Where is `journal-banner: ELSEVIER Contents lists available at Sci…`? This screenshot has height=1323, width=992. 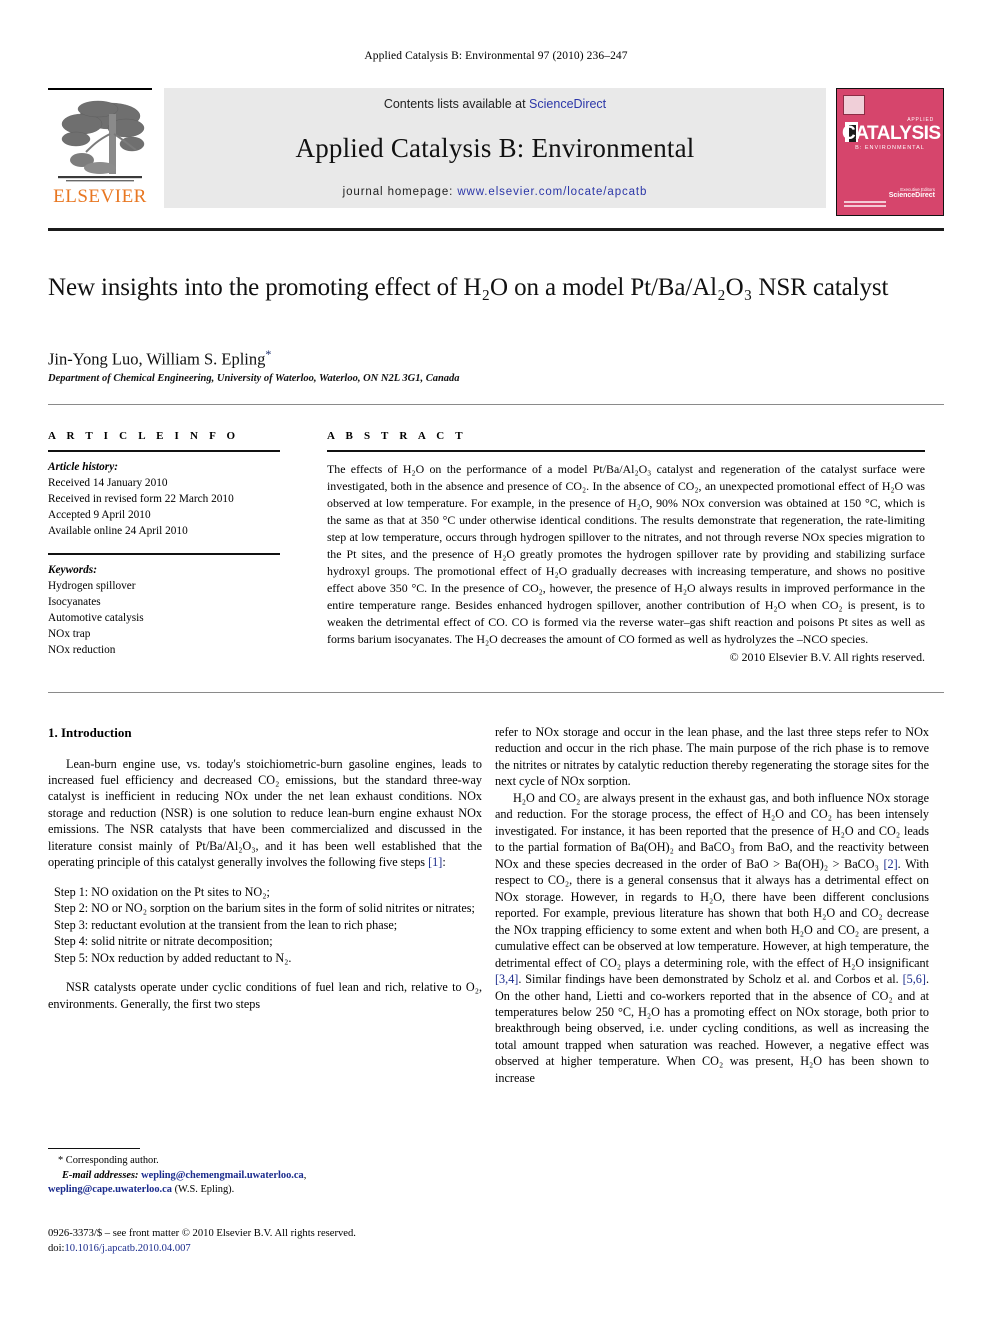 journal-banner: ELSEVIER Contents lists available at Sci… is located at coordinates (496, 154).